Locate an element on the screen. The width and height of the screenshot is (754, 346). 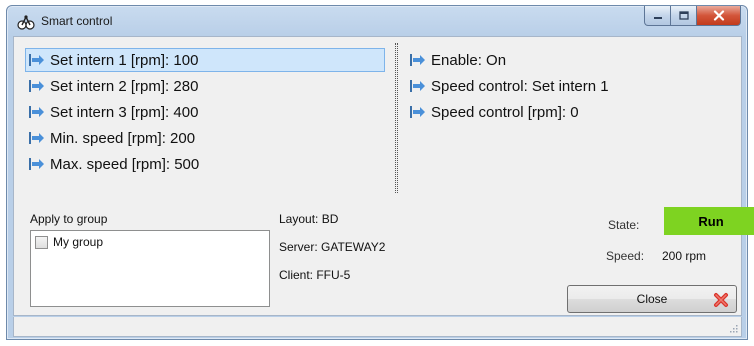
parameter-label: Min. speed [rpm]: 200 is located at coordinates (123, 138).